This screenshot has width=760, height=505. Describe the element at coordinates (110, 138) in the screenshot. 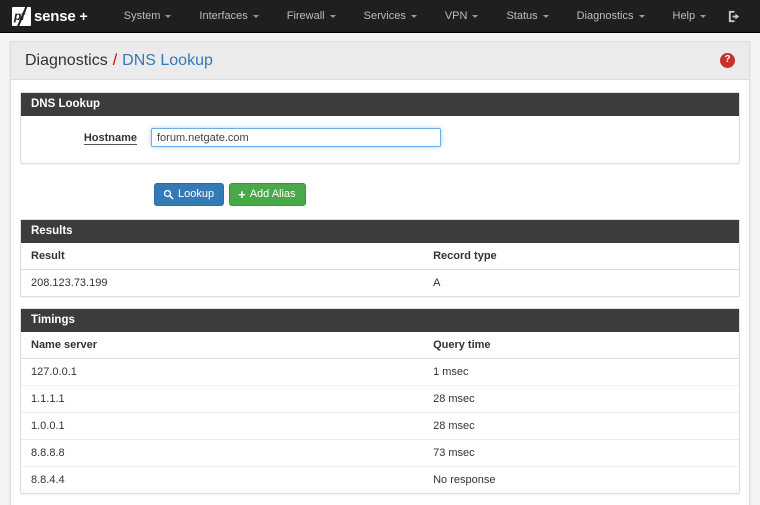

I see `hostname-label-text: Hostname` at that location.